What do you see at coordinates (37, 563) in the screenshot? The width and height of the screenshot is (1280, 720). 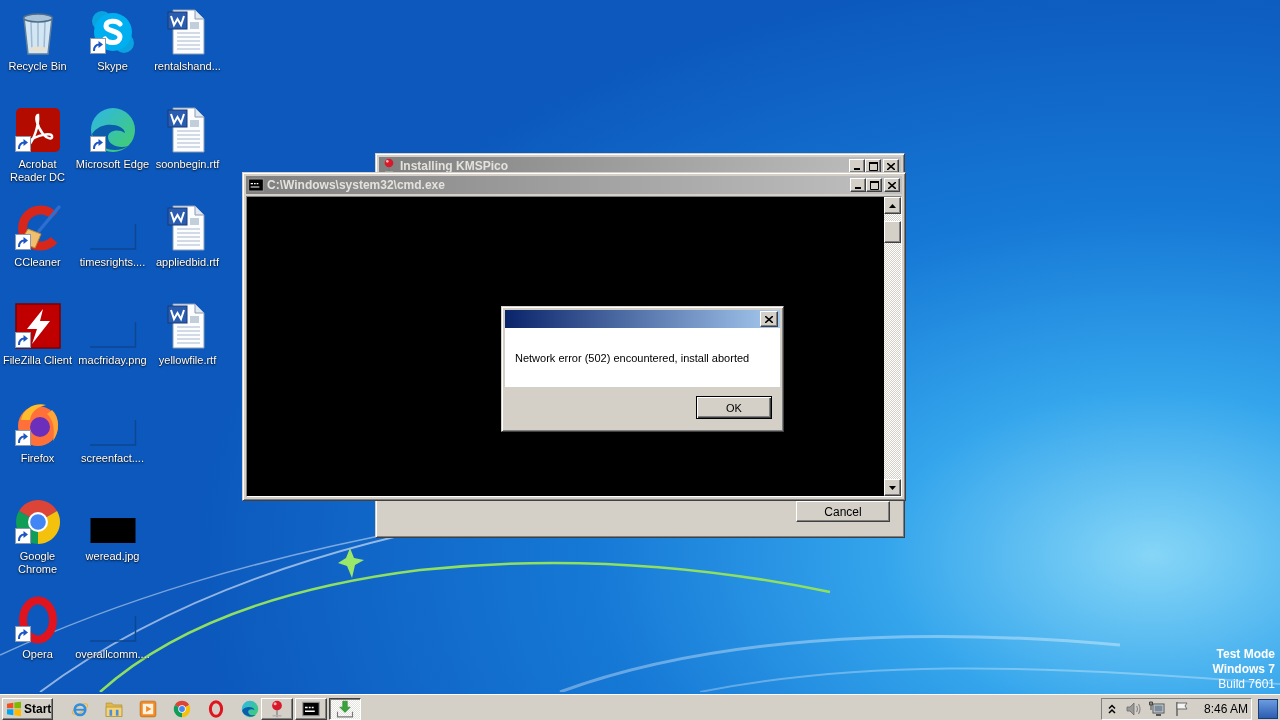 I see `icon-label: Google Chrome` at bounding box center [37, 563].